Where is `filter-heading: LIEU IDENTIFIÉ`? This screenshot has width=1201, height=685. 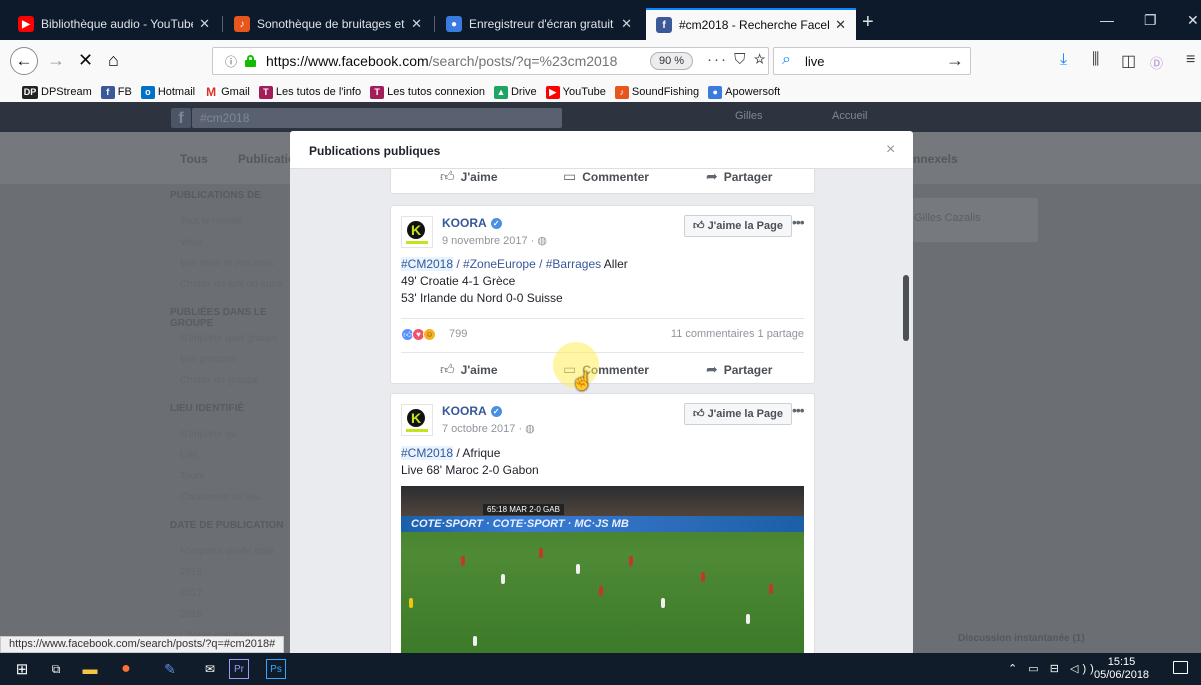 filter-heading: LIEU IDENTIFIÉ is located at coordinates (207, 408).